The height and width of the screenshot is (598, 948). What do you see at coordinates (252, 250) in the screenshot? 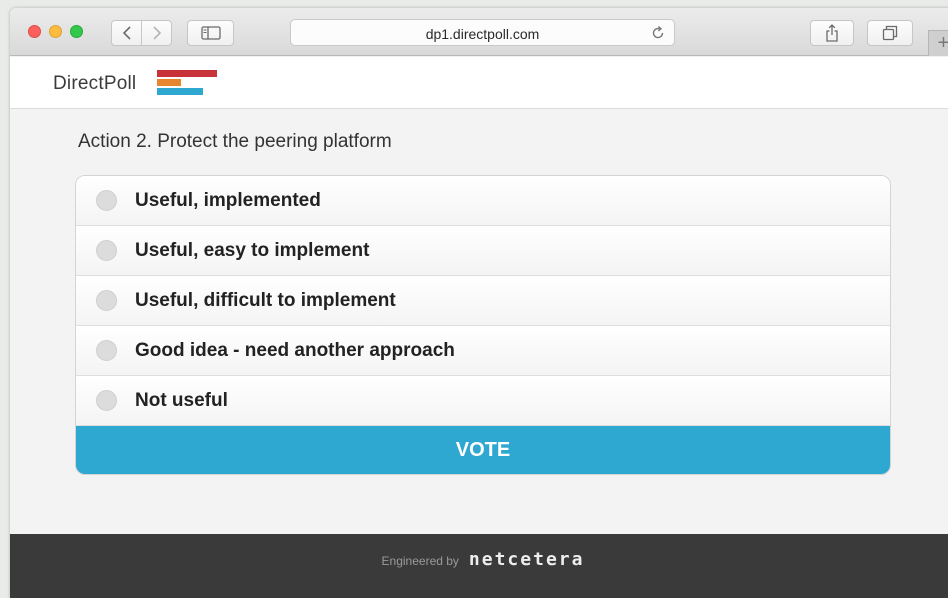
I see `poll-option-label: Useful, easy to implement` at bounding box center [252, 250].